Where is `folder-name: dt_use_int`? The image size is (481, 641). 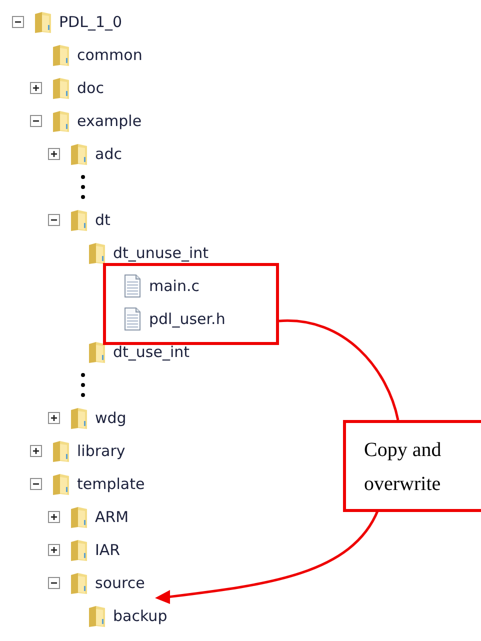
folder-name: dt_use_int is located at coordinates (151, 351).